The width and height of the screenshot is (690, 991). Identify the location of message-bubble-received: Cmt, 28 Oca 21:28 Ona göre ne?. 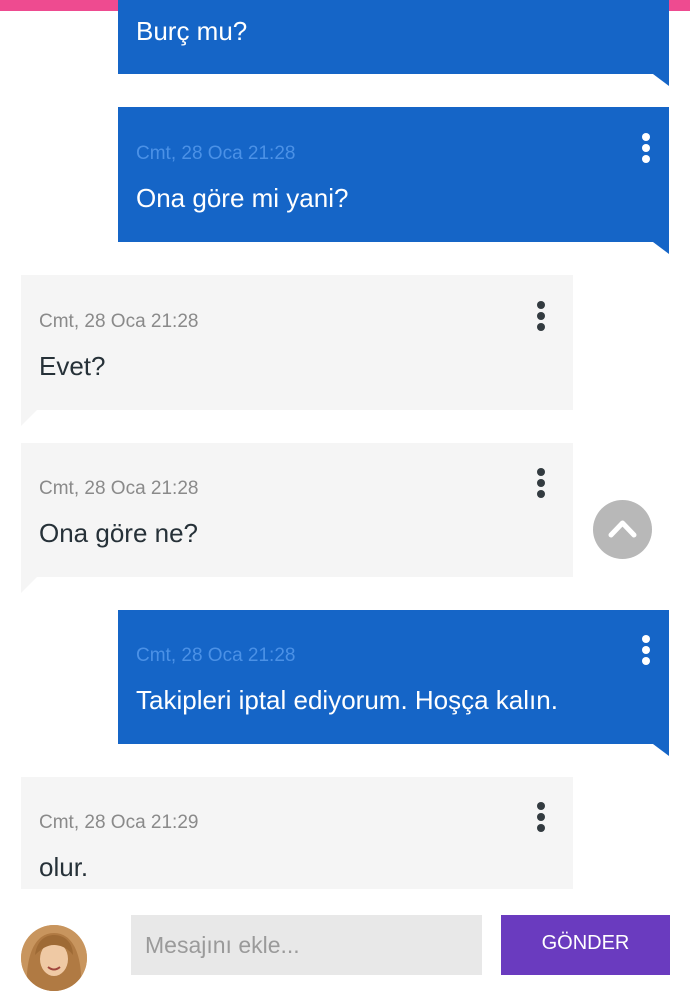
(297, 518).